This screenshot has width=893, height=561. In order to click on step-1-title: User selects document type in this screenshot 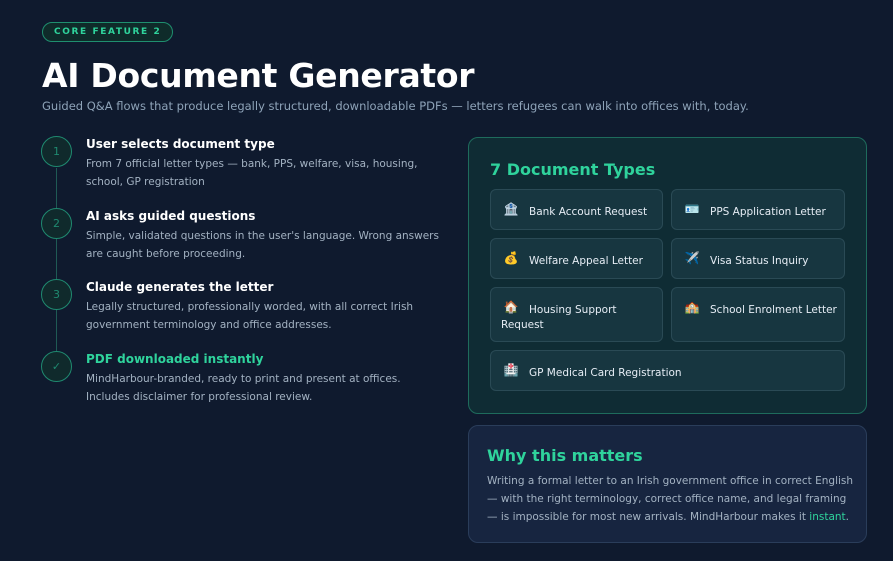, I will do `click(180, 144)`.